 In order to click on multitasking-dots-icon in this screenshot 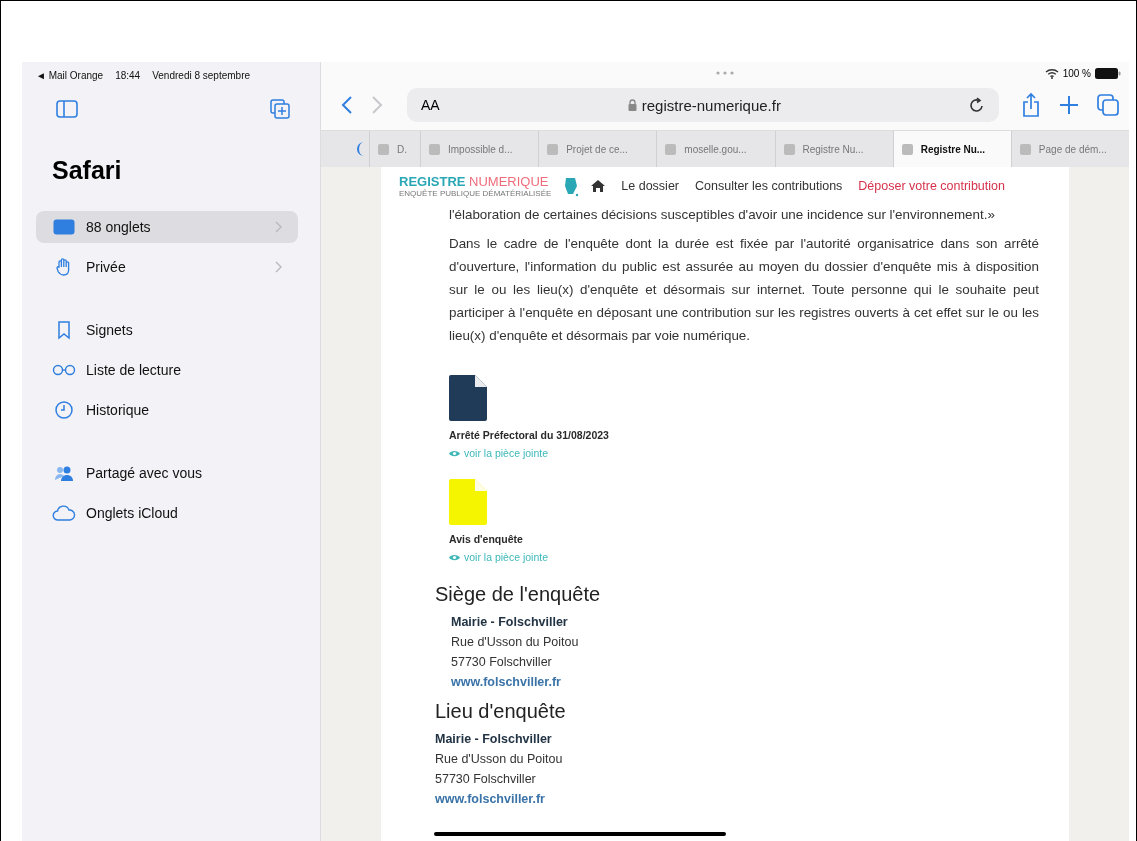, I will do `click(725, 73)`.